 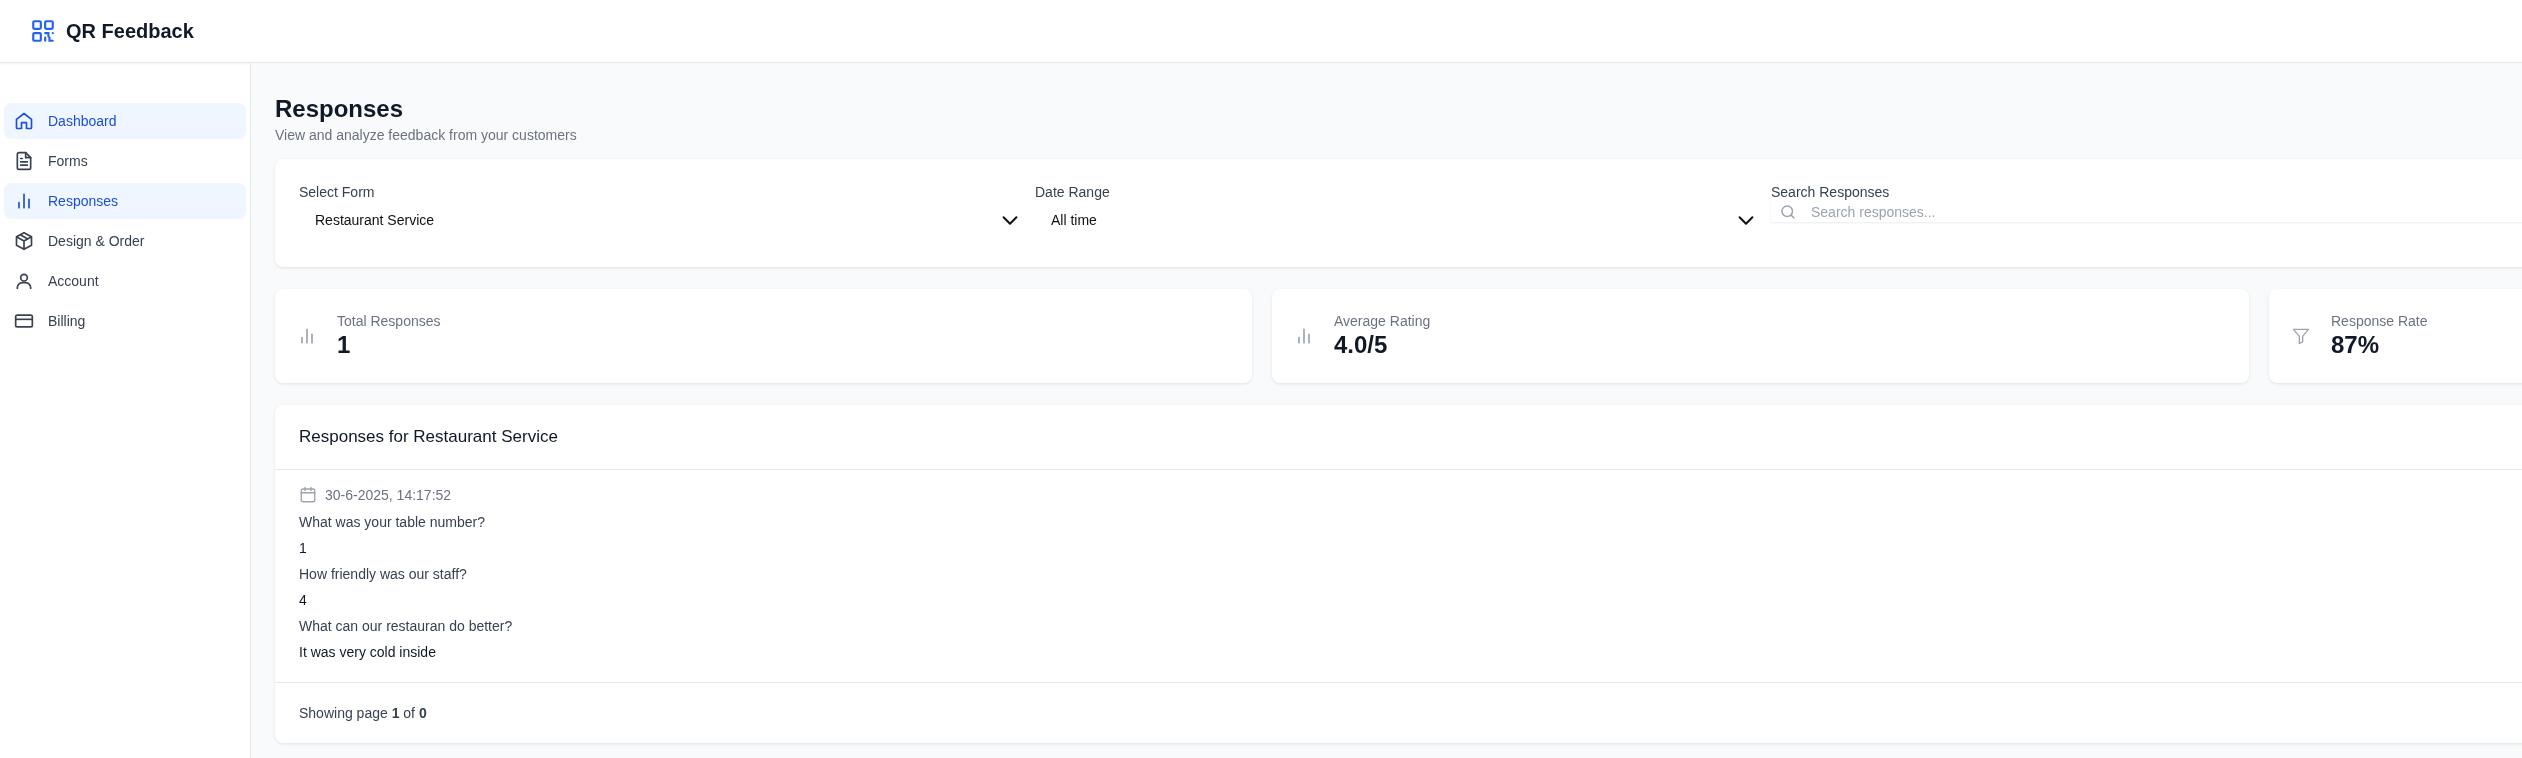 I want to click on sidebar-item: Dashboard, so click(x=125, y=121).